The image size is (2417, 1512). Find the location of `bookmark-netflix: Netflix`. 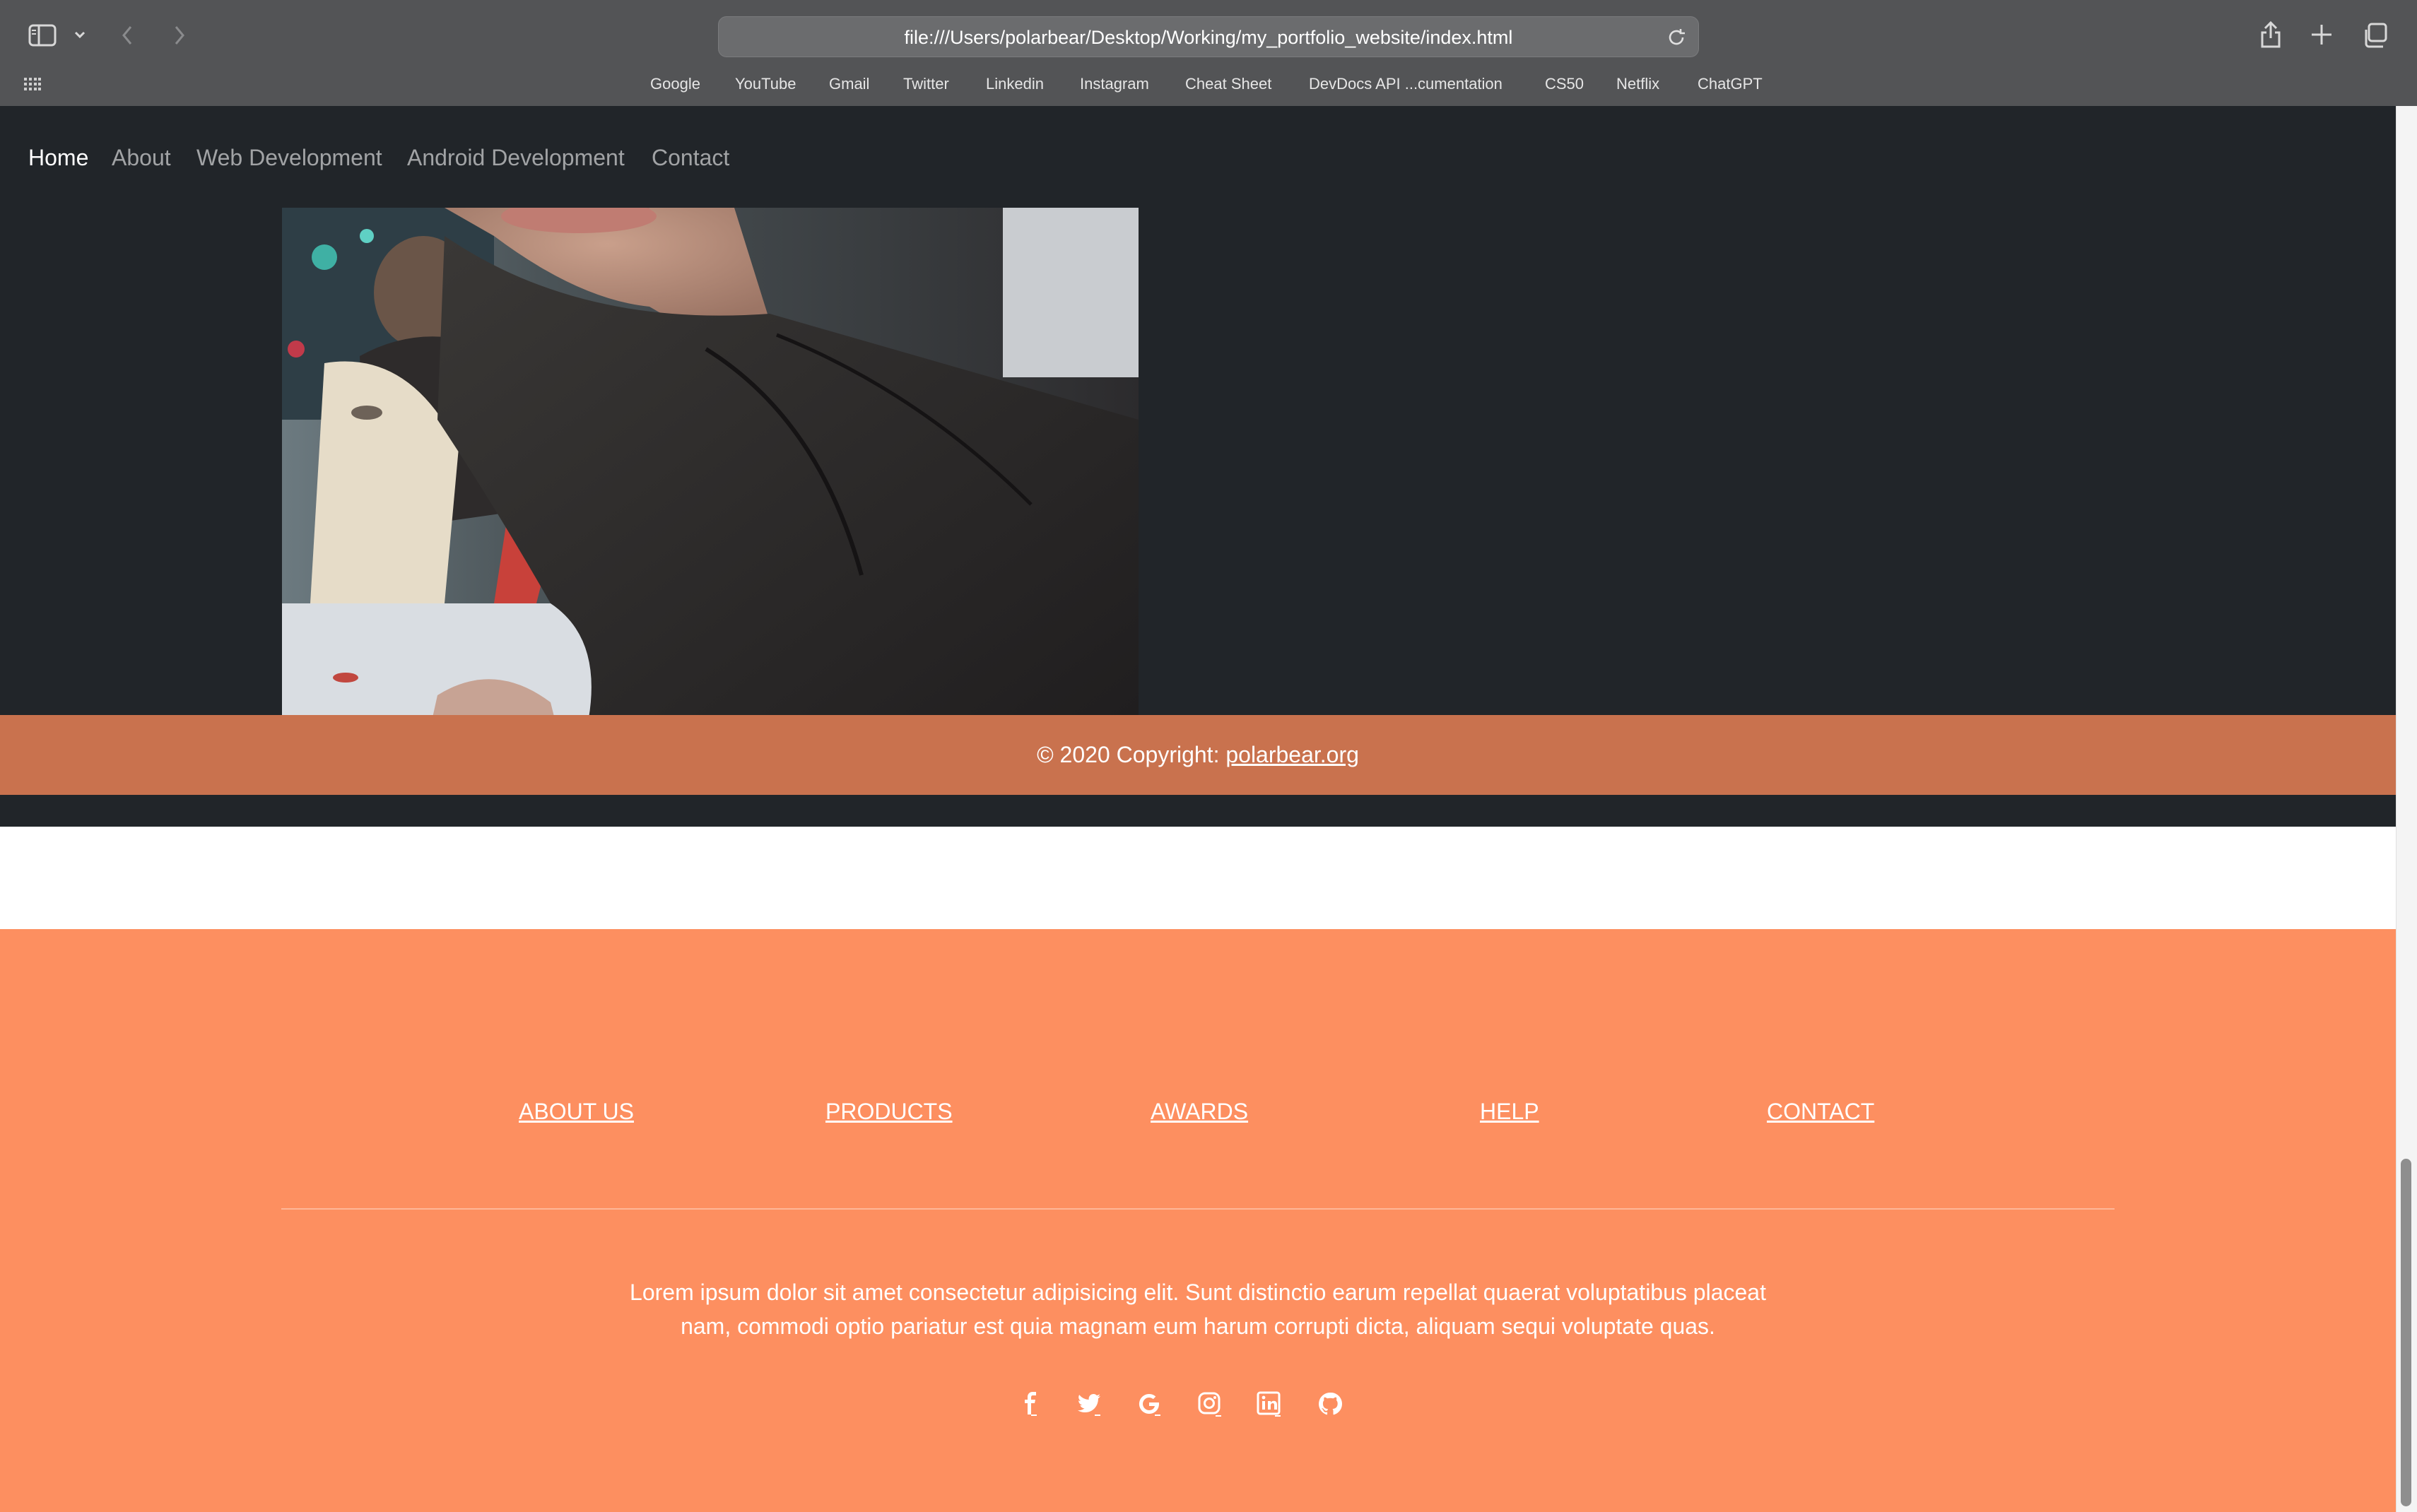

bookmark-netflix: Netflix is located at coordinates (1637, 84).